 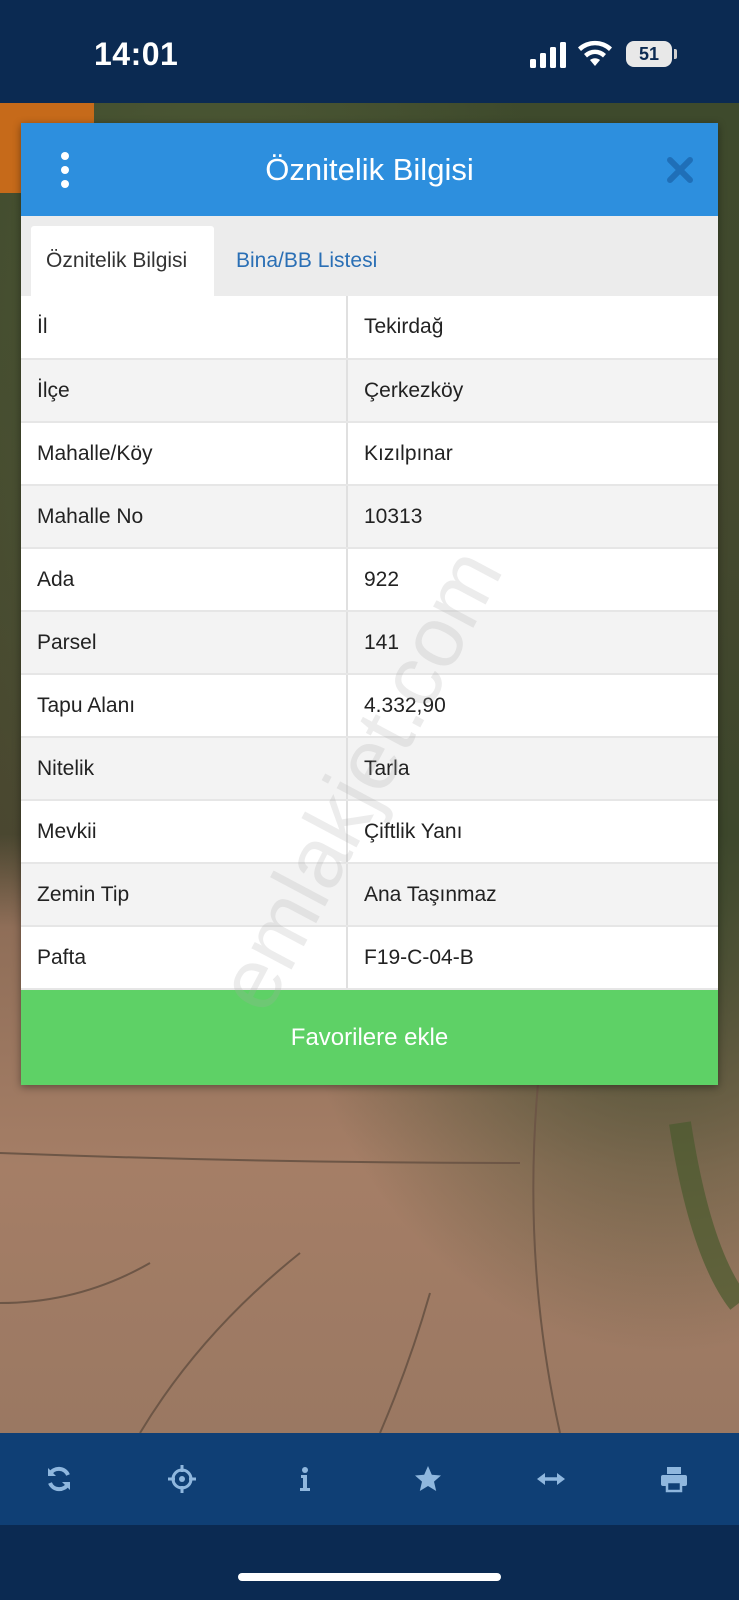 I want to click on print-icon, so click(x=674, y=1480).